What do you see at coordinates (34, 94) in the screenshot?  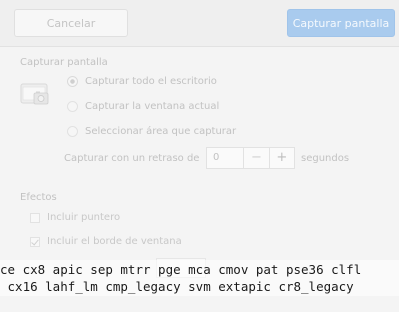 I see `screenshot-icon` at bounding box center [34, 94].